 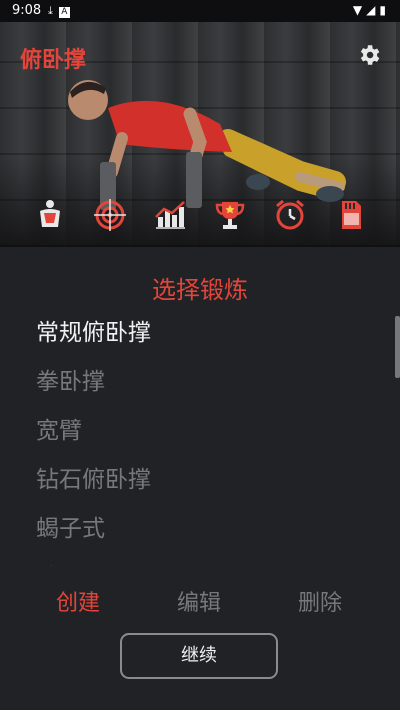 I want to click on signal-icon: ◢, so click(x=373, y=10).